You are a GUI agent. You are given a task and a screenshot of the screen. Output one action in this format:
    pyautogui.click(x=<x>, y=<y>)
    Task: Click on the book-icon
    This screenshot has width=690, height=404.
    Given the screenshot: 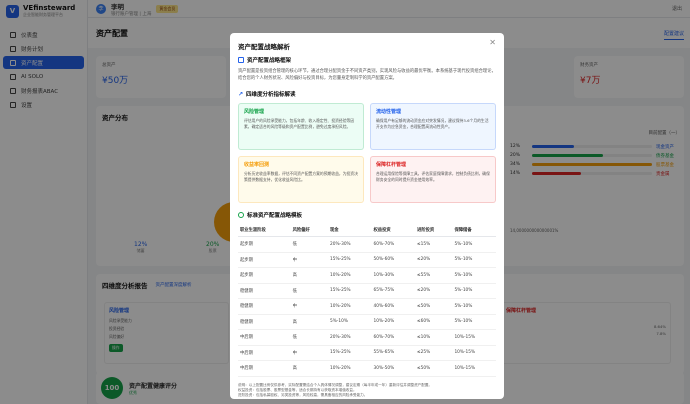 What is the action you would take?
    pyautogui.click(x=241, y=60)
    